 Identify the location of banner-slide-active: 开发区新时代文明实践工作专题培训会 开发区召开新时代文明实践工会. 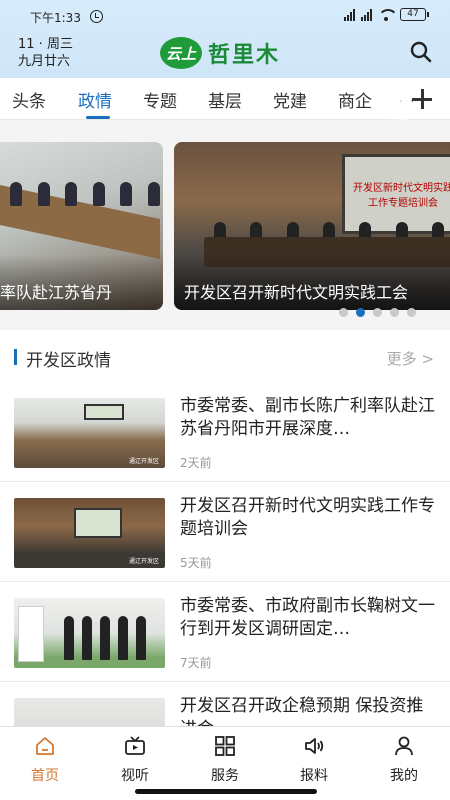
(312, 226).